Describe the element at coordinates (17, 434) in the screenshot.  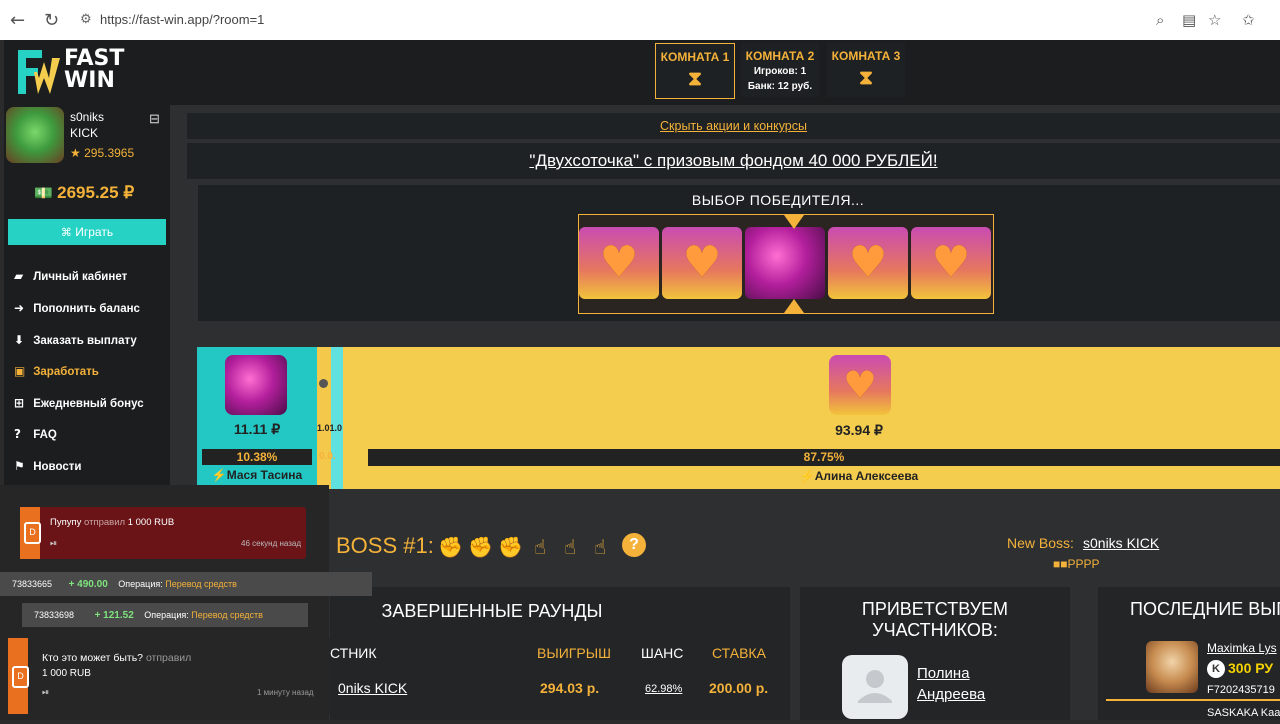
I see `question-icon: ?` at that location.